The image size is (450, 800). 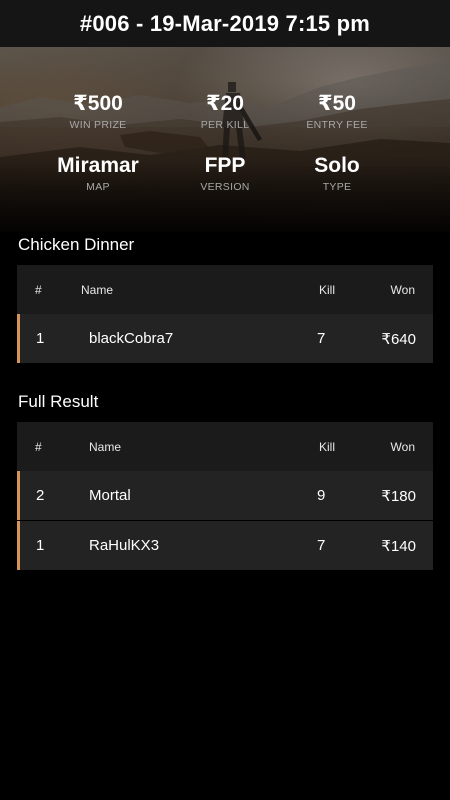 I want to click on row-num: 2, so click(x=40, y=495).